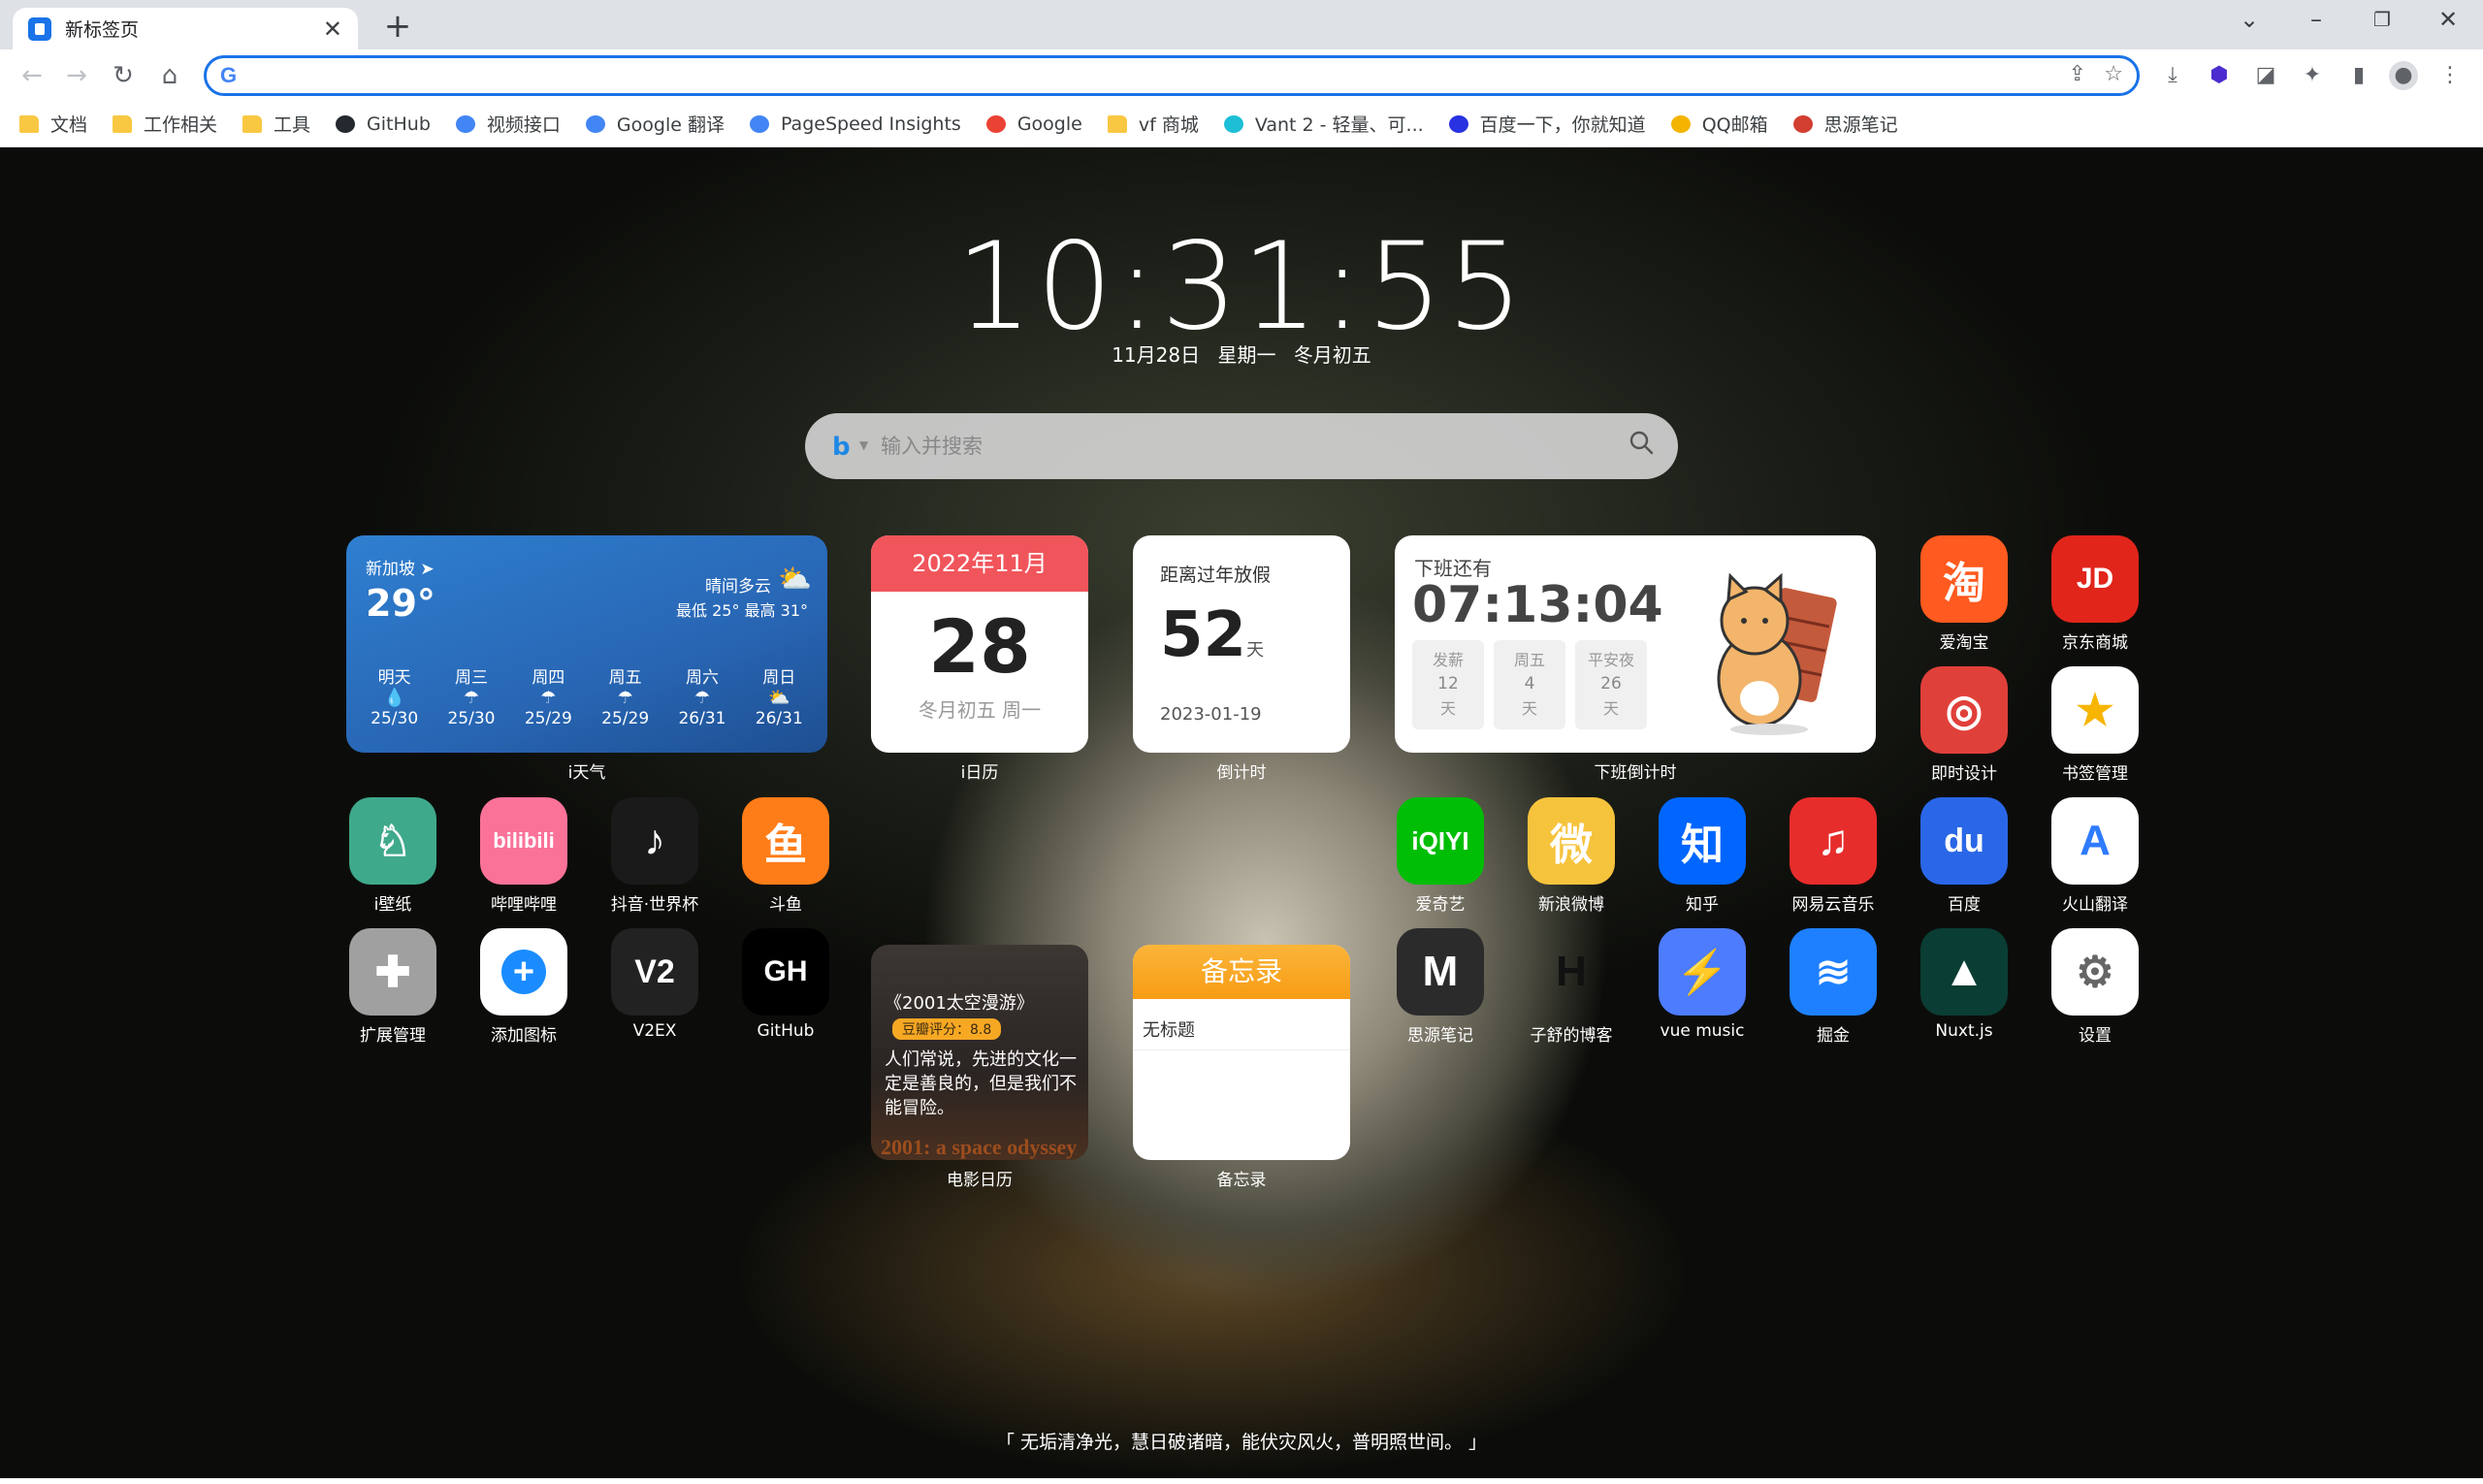 The image size is (2483, 1484). What do you see at coordinates (738, 587) in the screenshot?
I see `weather-condition: 晴间多云` at bounding box center [738, 587].